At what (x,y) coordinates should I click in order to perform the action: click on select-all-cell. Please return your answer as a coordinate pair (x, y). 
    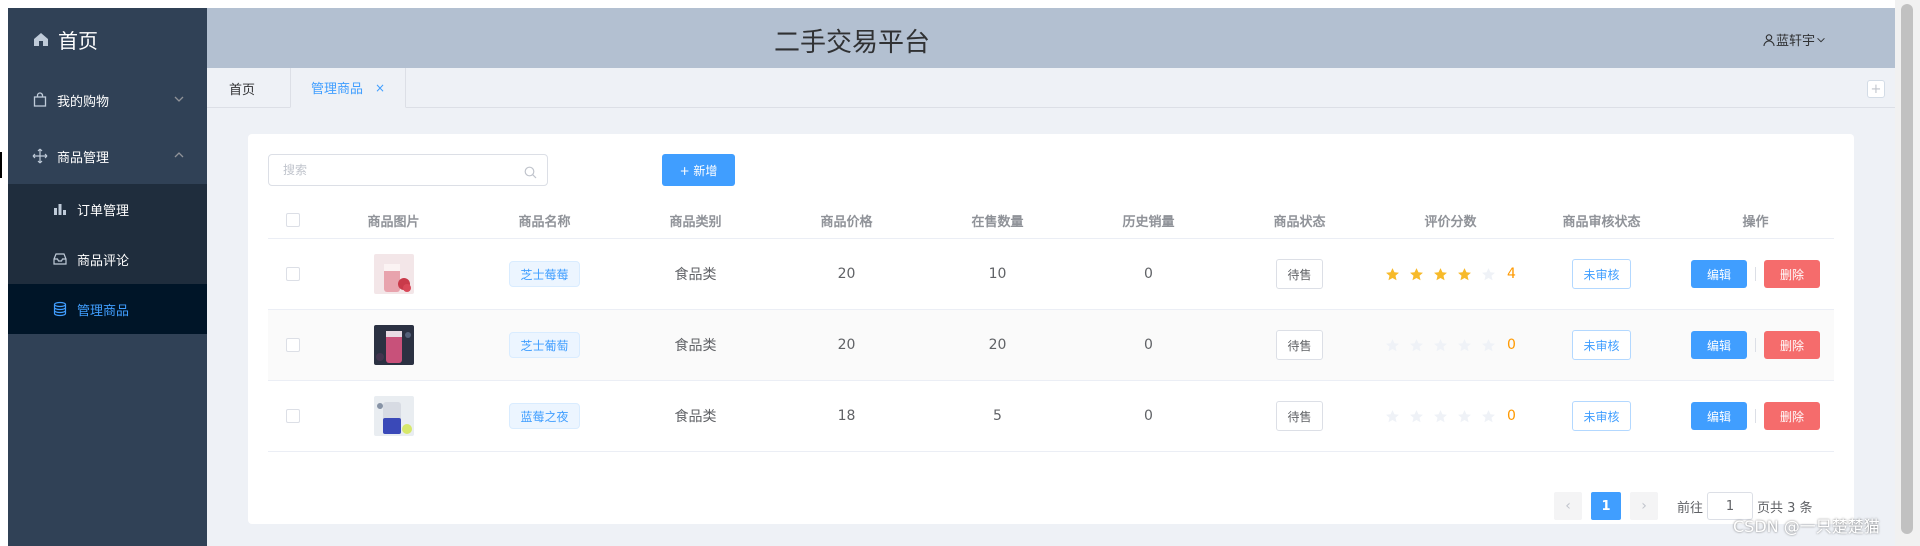
    Looking at the image, I should click on (293, 220).